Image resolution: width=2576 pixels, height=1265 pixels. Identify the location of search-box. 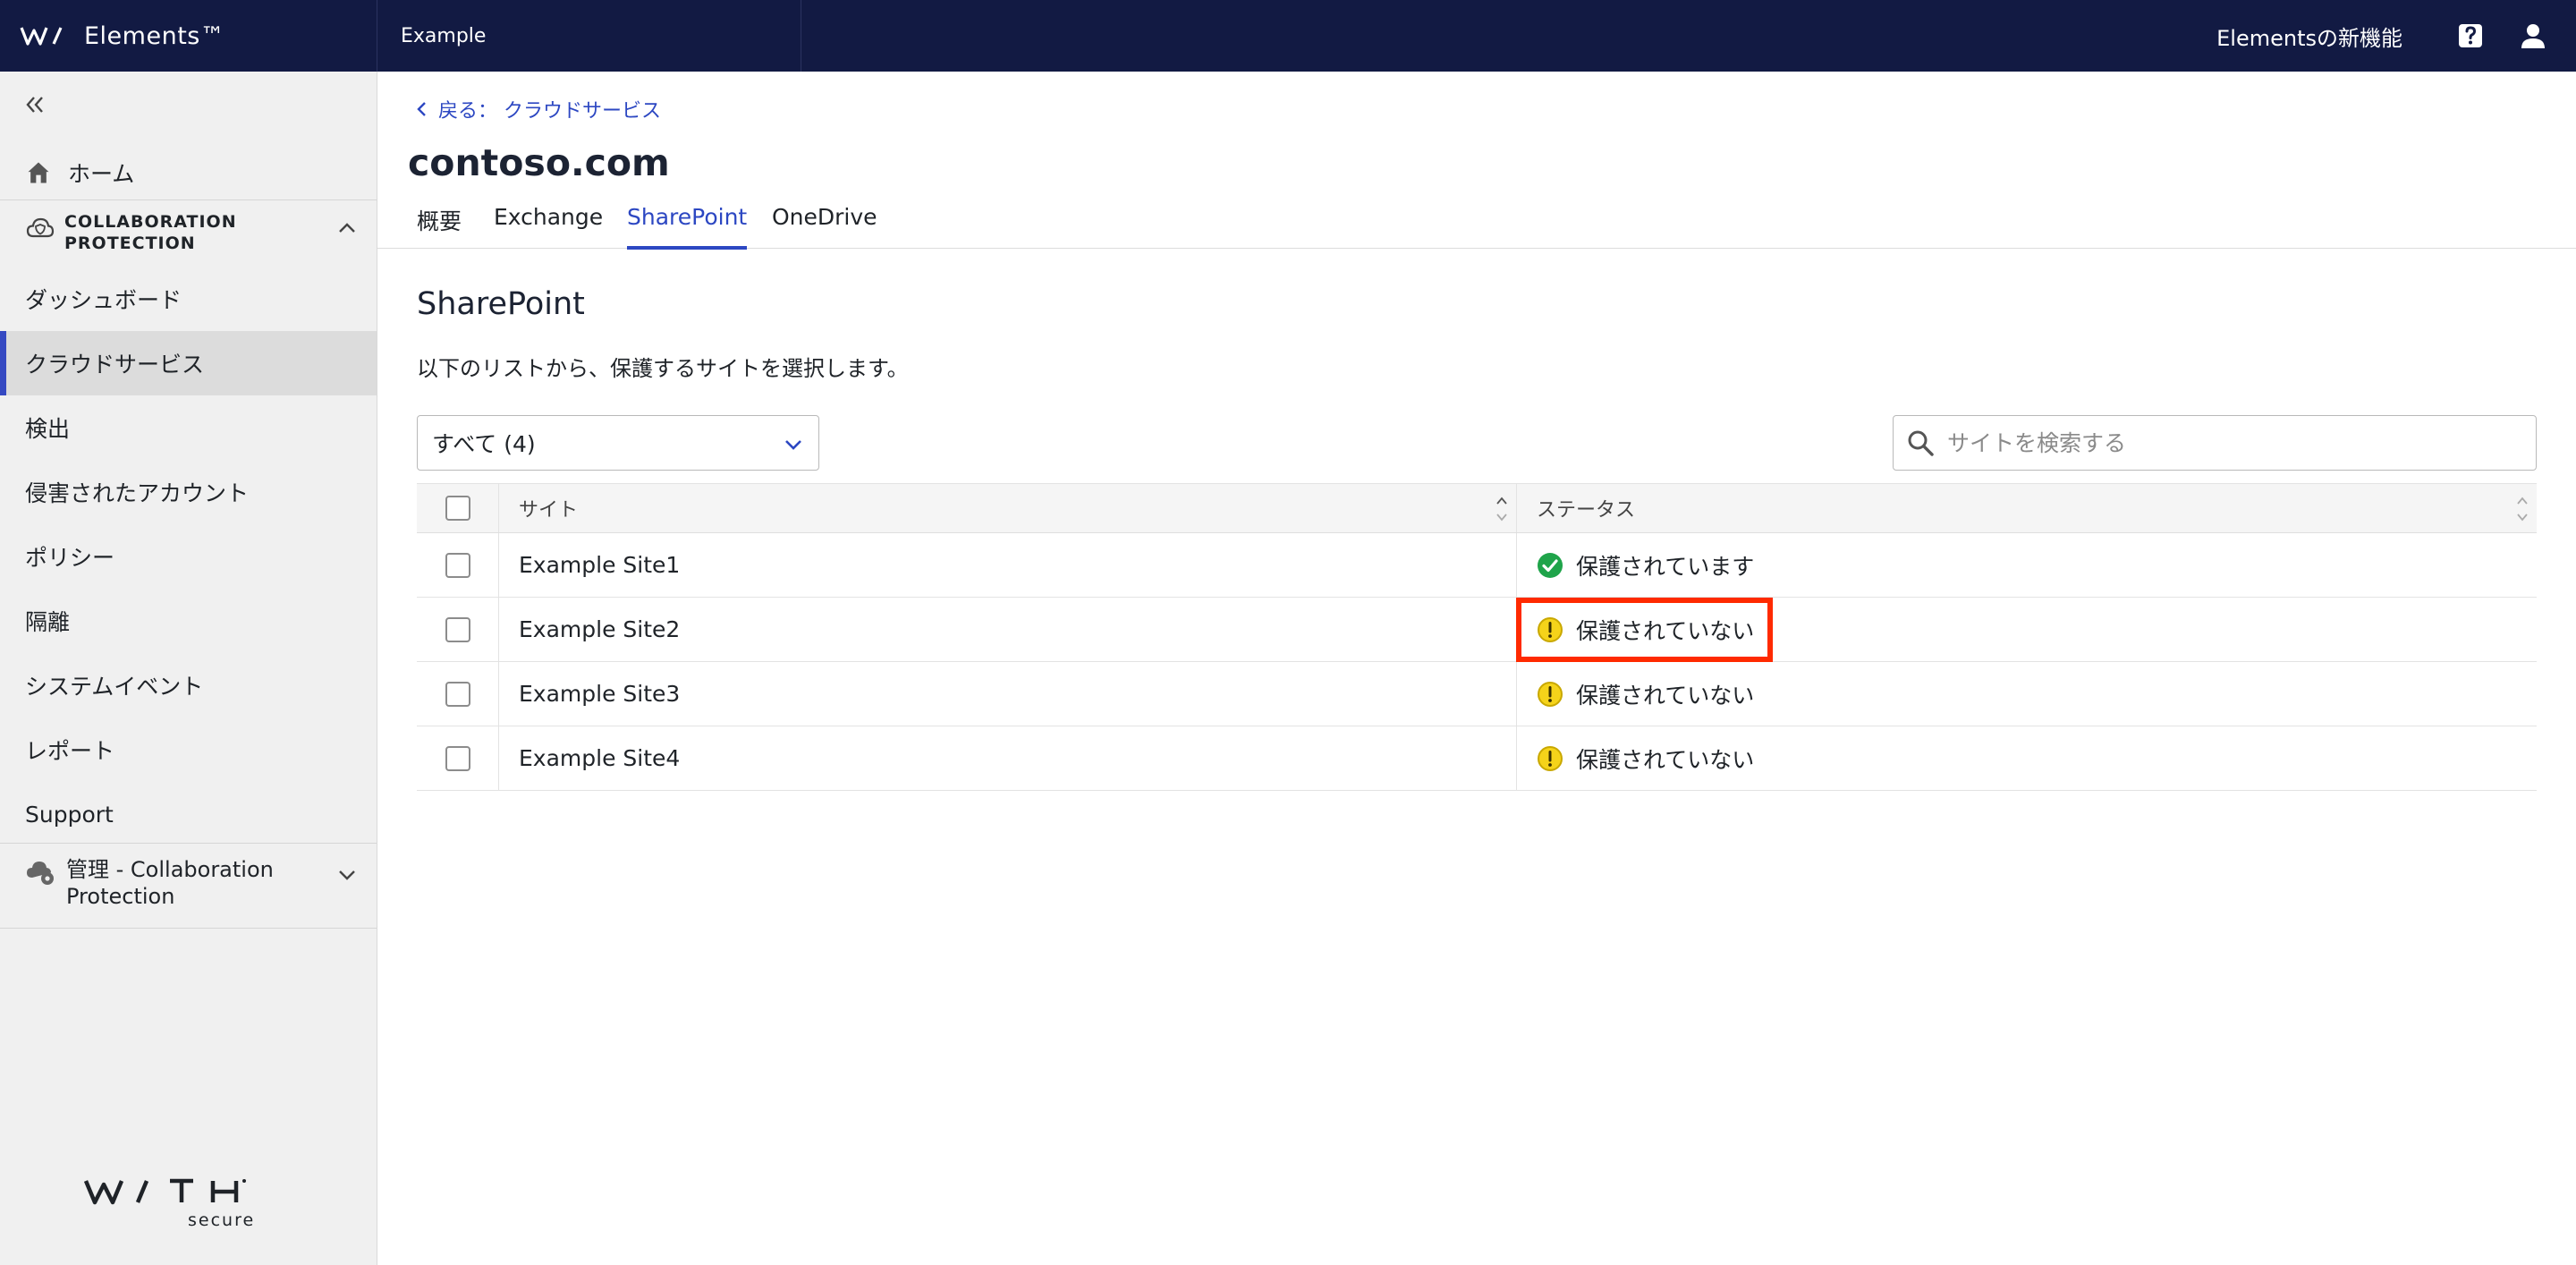
(2215, 443).